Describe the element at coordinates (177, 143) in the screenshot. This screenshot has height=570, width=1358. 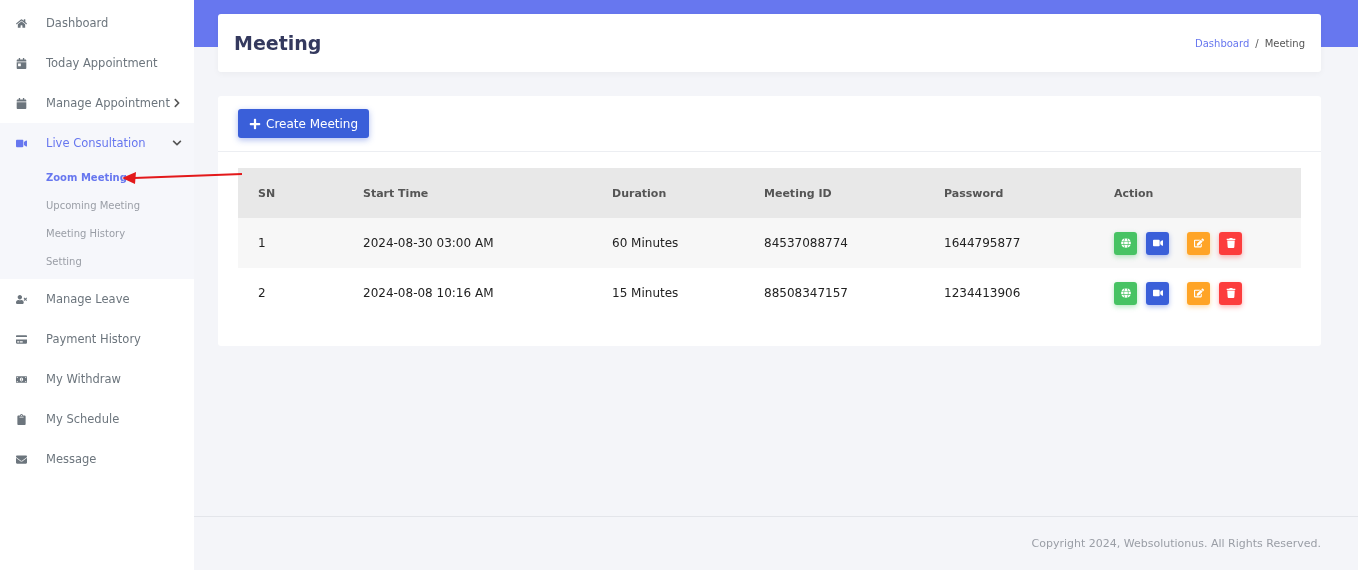
I see `chevron-down-icon` at that location.